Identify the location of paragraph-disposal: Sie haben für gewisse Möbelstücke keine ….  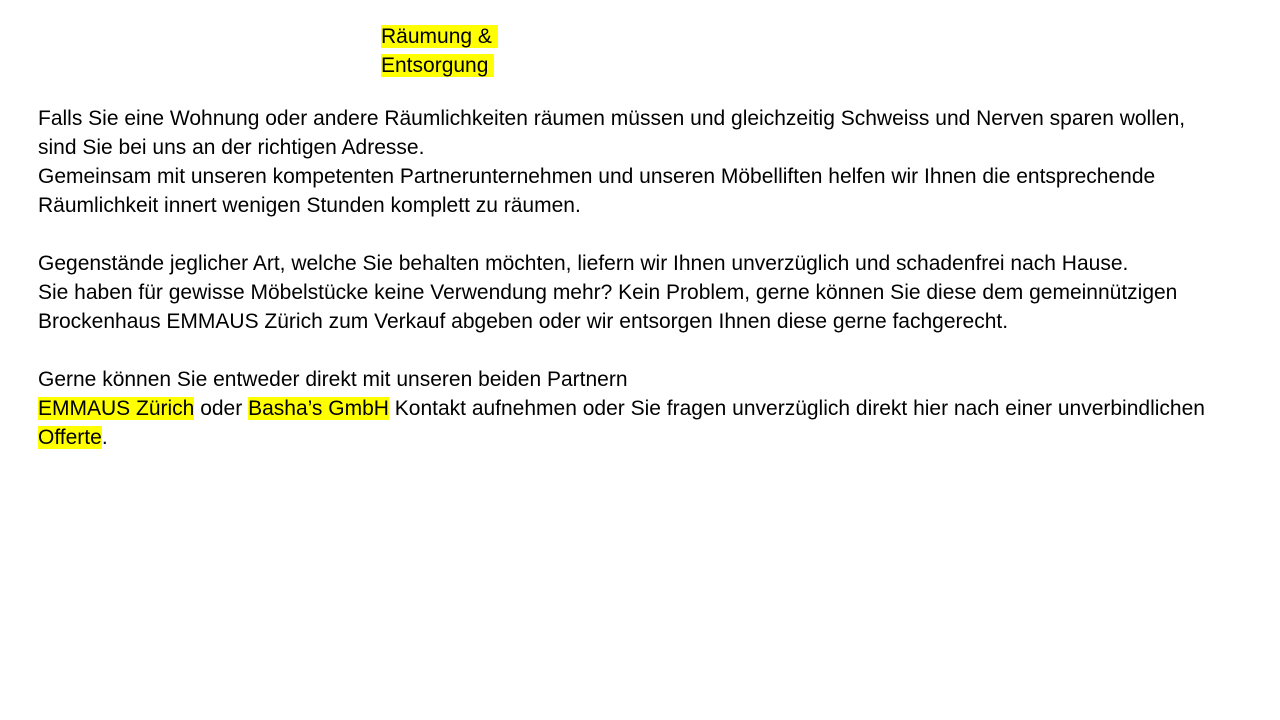
(608, 307).